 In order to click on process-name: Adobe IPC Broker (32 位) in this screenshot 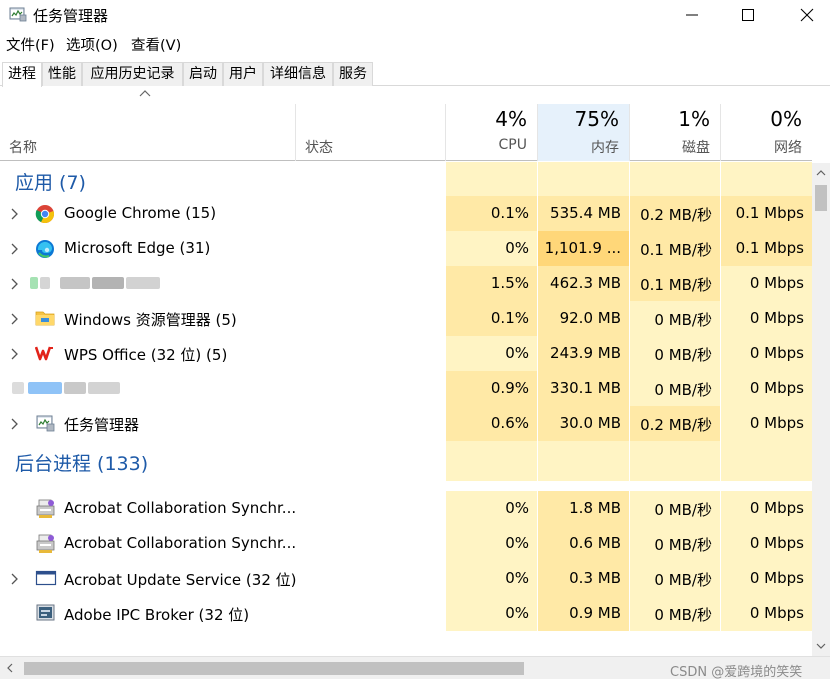, I will do `click(157, 615)`.